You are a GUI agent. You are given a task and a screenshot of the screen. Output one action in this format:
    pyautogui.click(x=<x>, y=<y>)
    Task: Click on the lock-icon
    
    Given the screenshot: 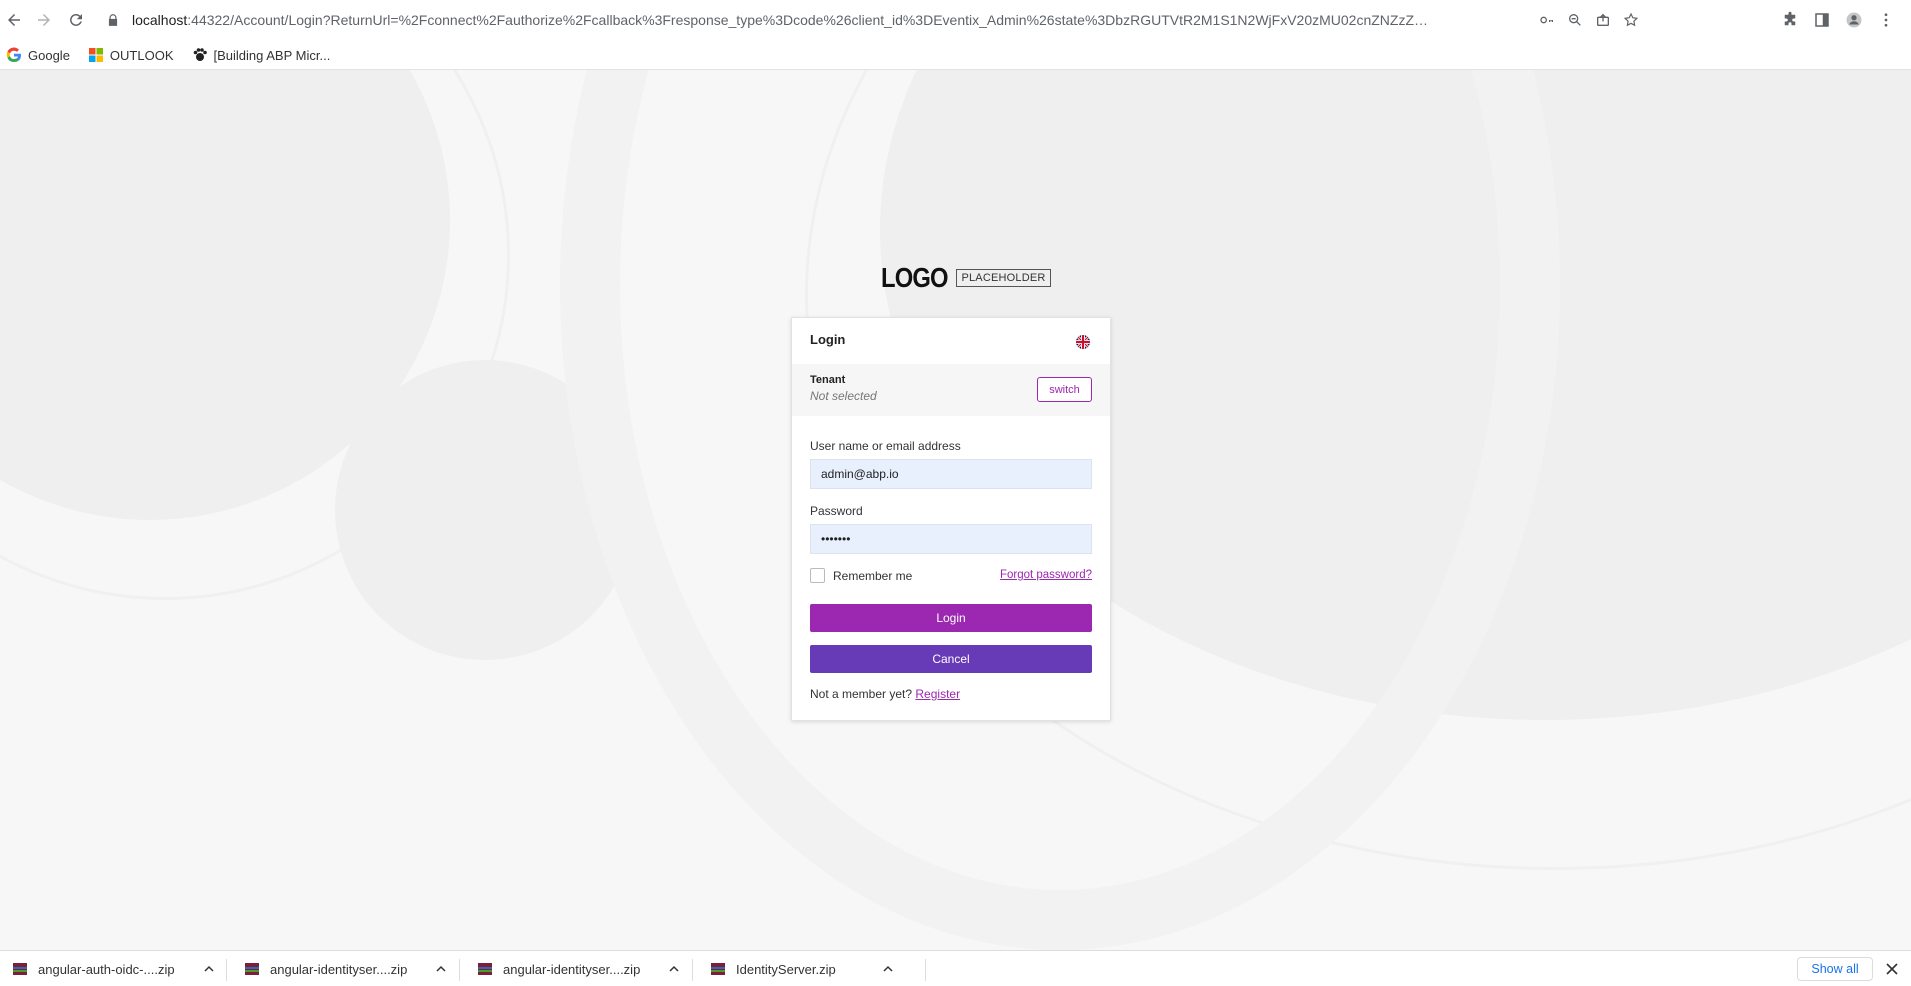 What is the action you would take?
    pyautogui.click(x=113, y=20)
    